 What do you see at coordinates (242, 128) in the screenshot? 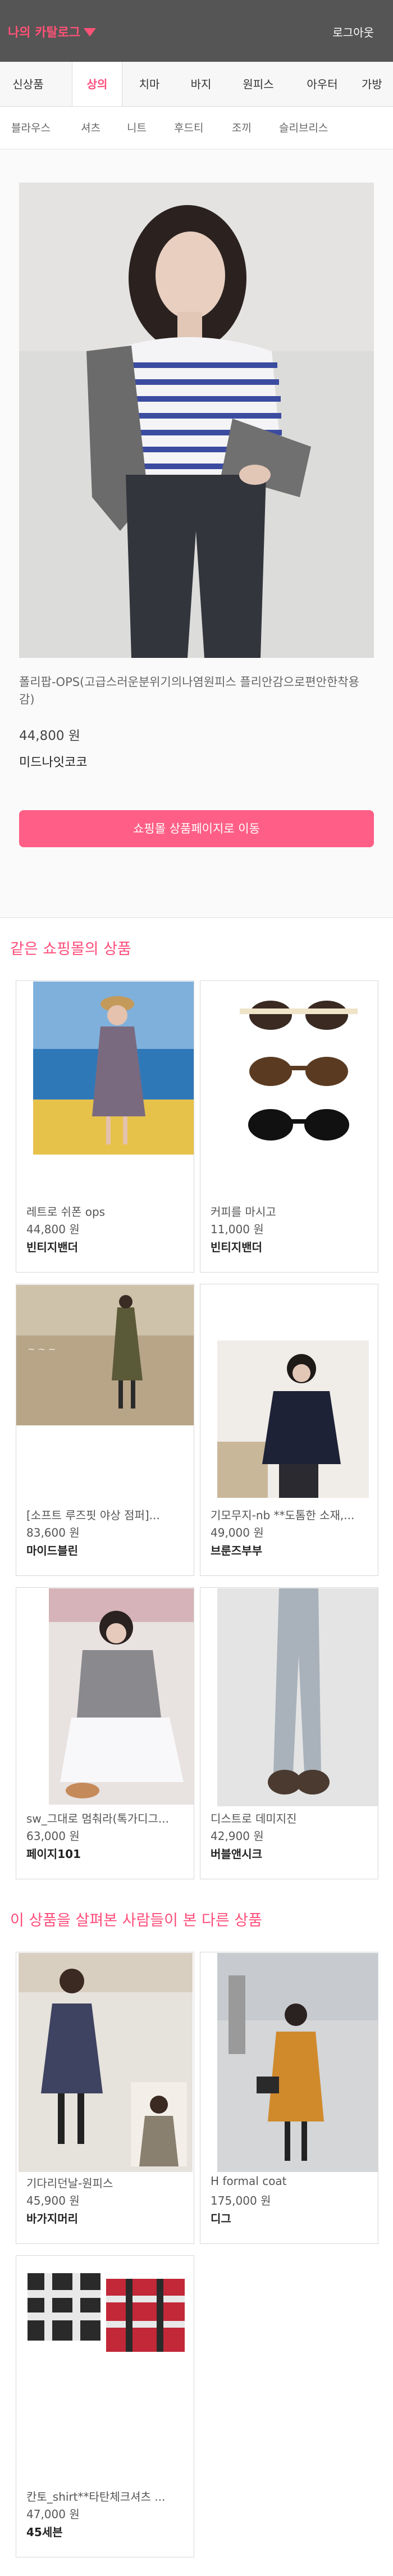
I see `subtab-vest: 조끼` at bounding box center [242, 128].